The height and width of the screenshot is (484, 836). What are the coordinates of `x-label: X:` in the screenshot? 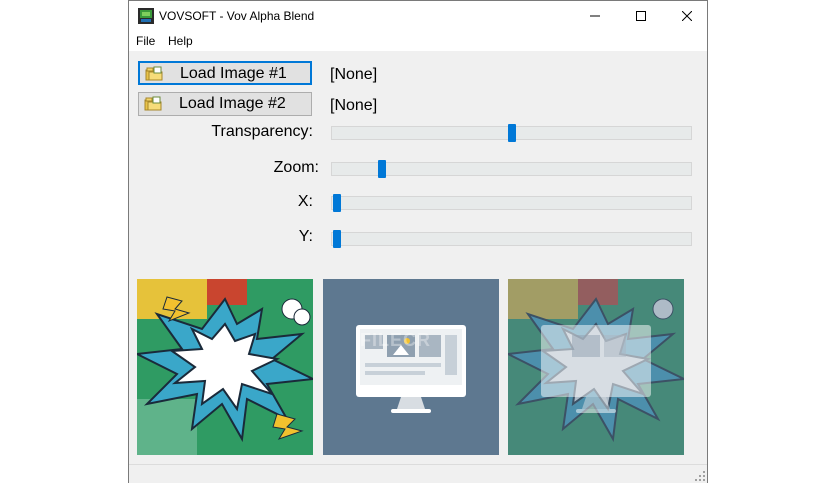 It's located at (305, 201).